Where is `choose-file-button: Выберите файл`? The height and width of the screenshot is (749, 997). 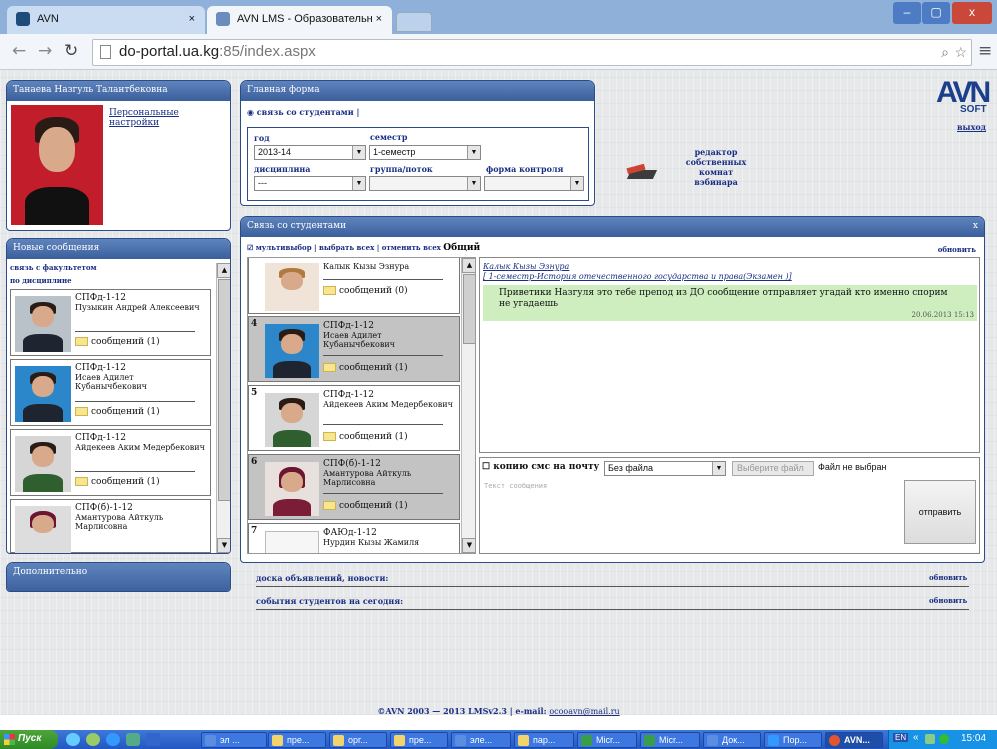 choose-file-button: Выберите файл is located at coordinates (773, 468).